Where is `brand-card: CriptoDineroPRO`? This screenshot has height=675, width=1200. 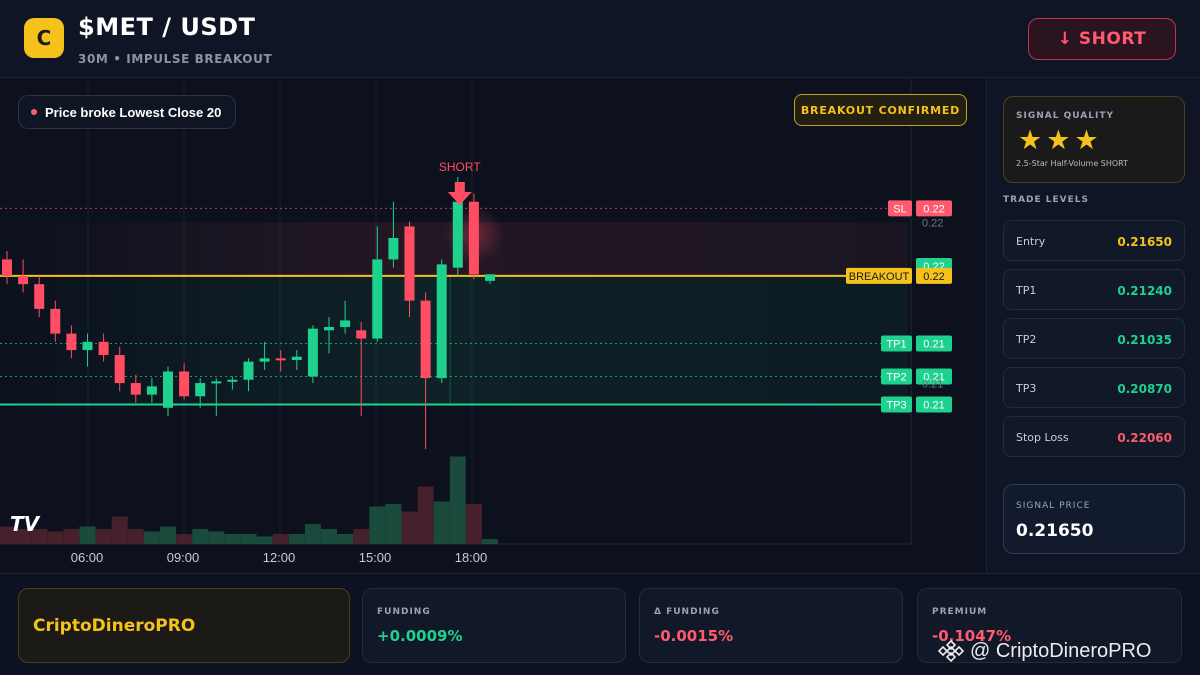
brand-card: CriptoDineroPRO is located at coordinates (184, 625).